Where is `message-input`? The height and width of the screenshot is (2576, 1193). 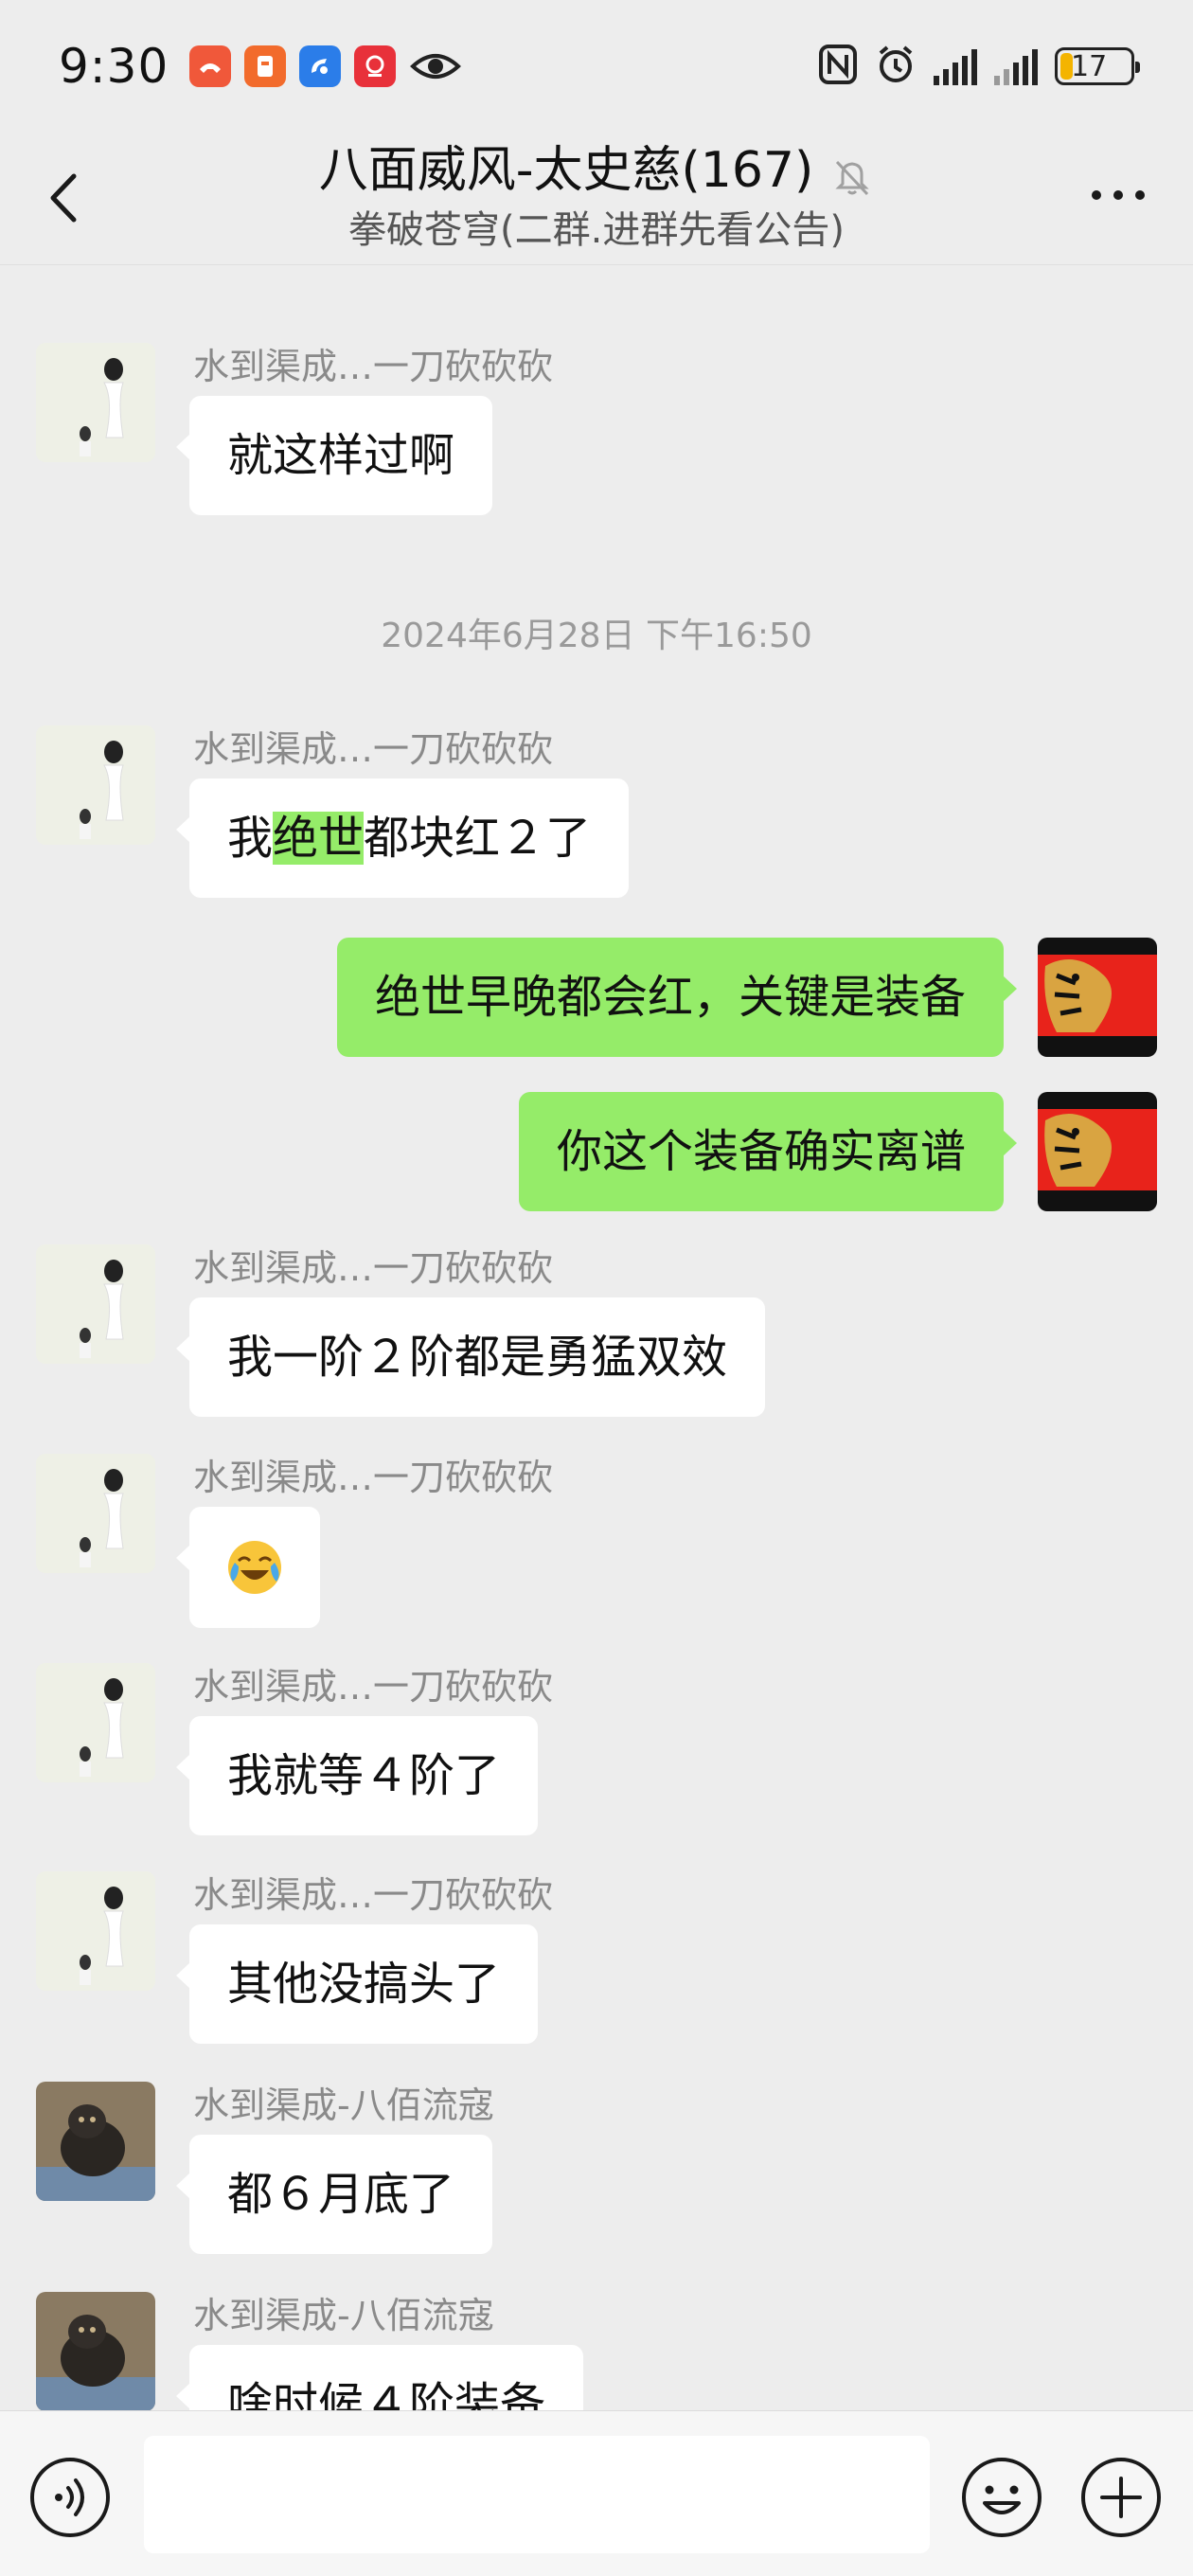 message-input is located at coordinates (537, 2494).